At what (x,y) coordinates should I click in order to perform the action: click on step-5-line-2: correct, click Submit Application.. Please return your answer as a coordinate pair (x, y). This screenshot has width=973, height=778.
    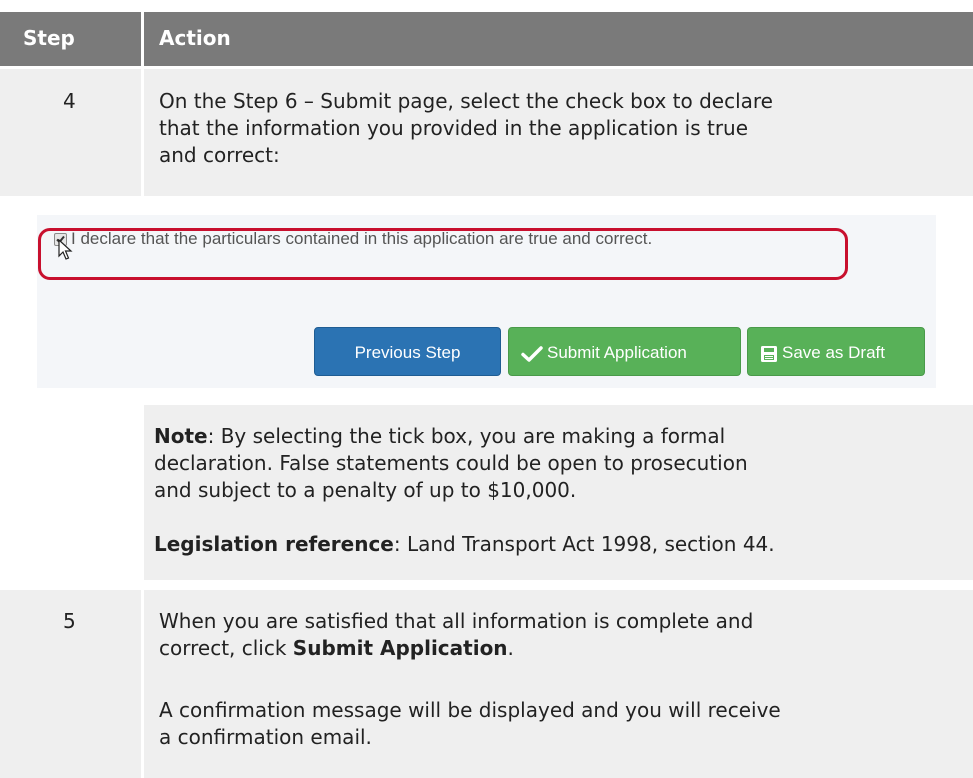
    Looking at the image, I should click on (336, 648).